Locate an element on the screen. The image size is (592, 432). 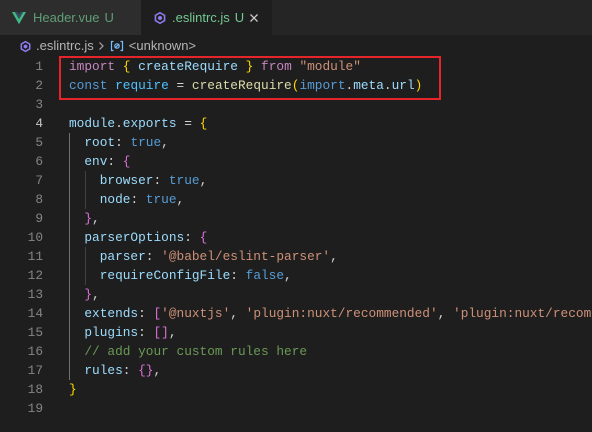
line-number: 12 is located at coordinates (35, 275).